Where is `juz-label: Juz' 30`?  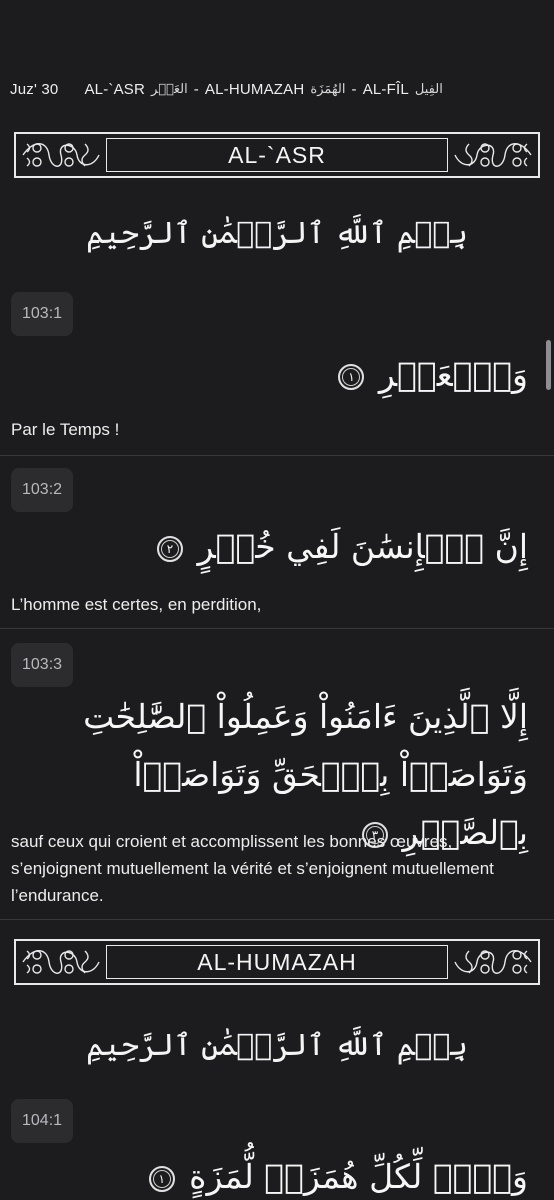 juz-label: Juz' 30 is located at coordinates (34, 89).